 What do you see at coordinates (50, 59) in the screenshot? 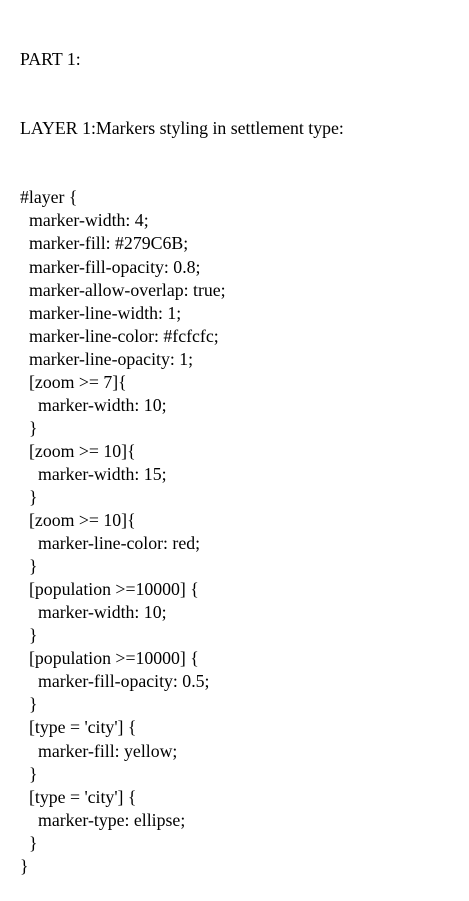
I see `part-heading: PART 1:` at bounding box center [50, 59].